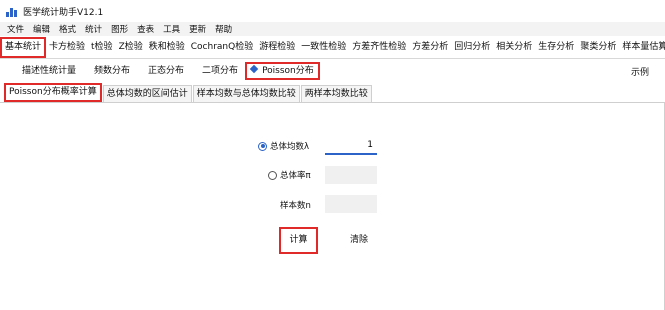 The width and height of the screenshot is (665, 310). I want to click on mean-radio, so click(262, 146).